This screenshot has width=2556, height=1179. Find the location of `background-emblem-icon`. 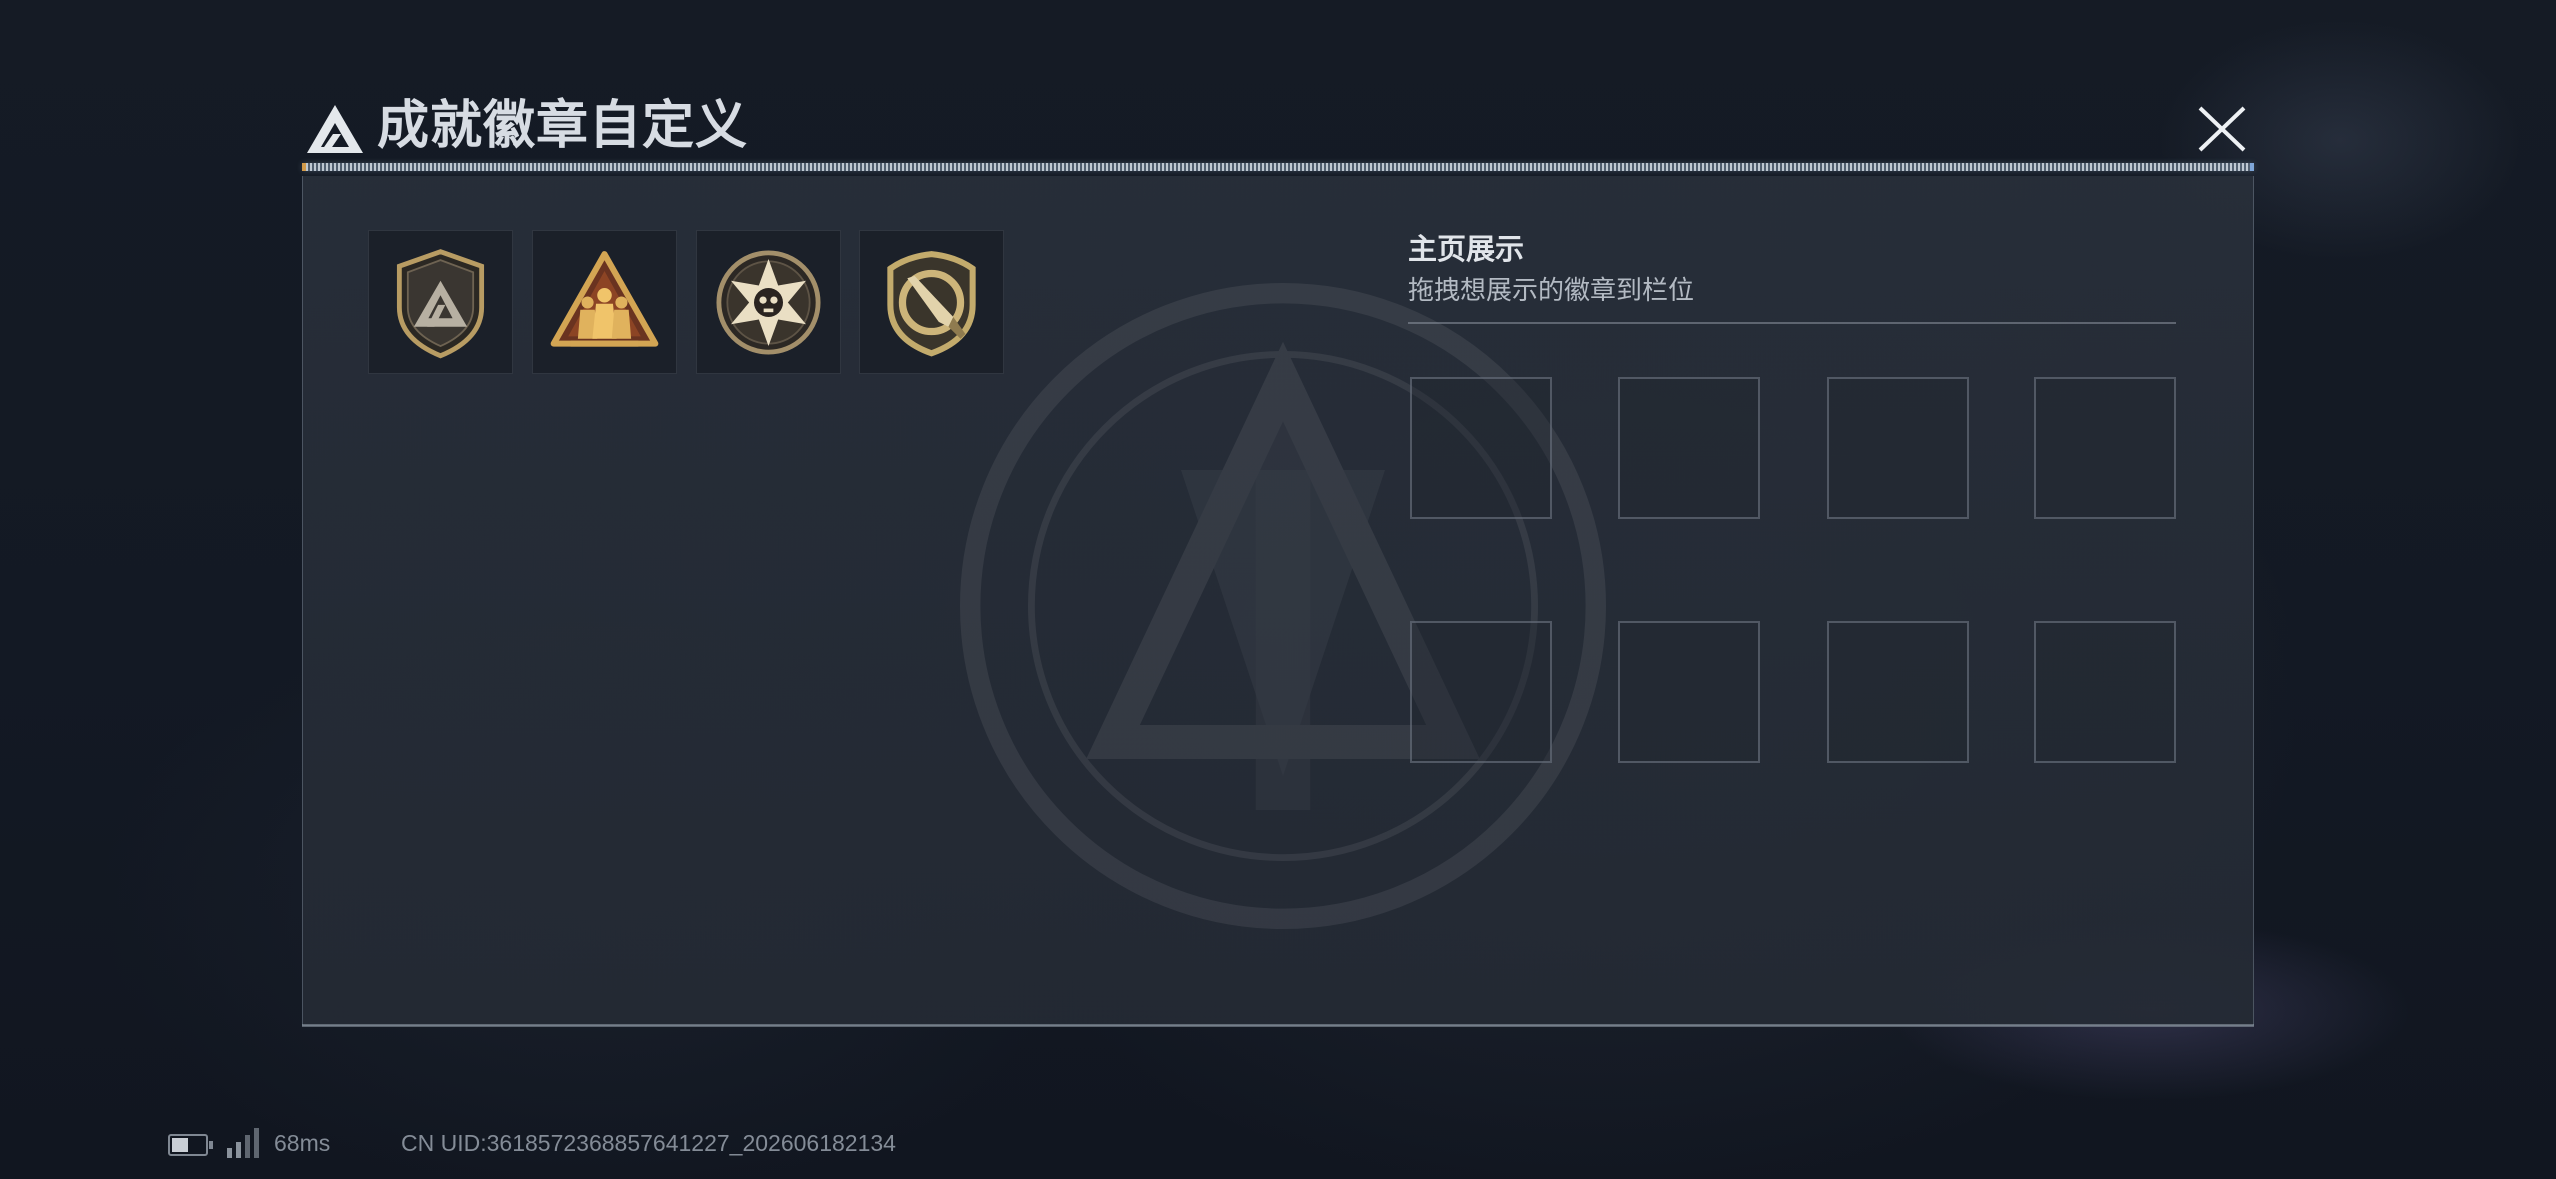

background-emblem-icon is located at coordinates (1283, 606).